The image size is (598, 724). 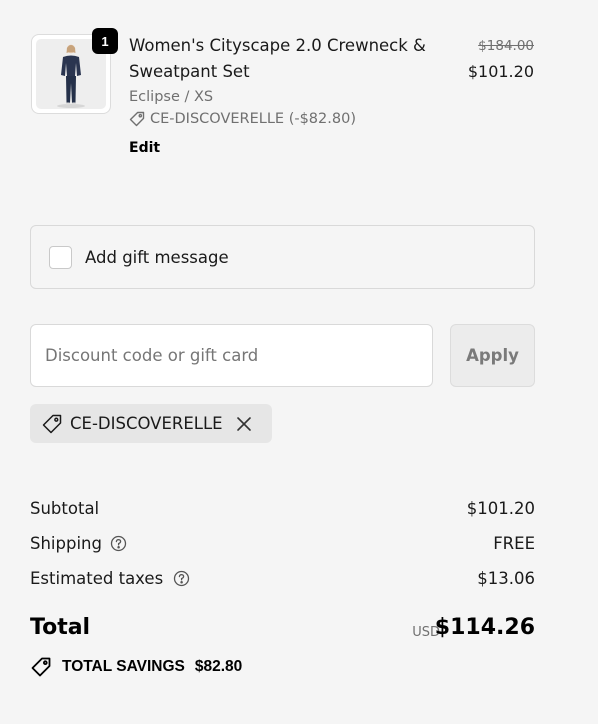 What do you see at coordinates (218, 666) in the screenshot?
I see `savings-value: $82.80` at bounding box center [218, 666].